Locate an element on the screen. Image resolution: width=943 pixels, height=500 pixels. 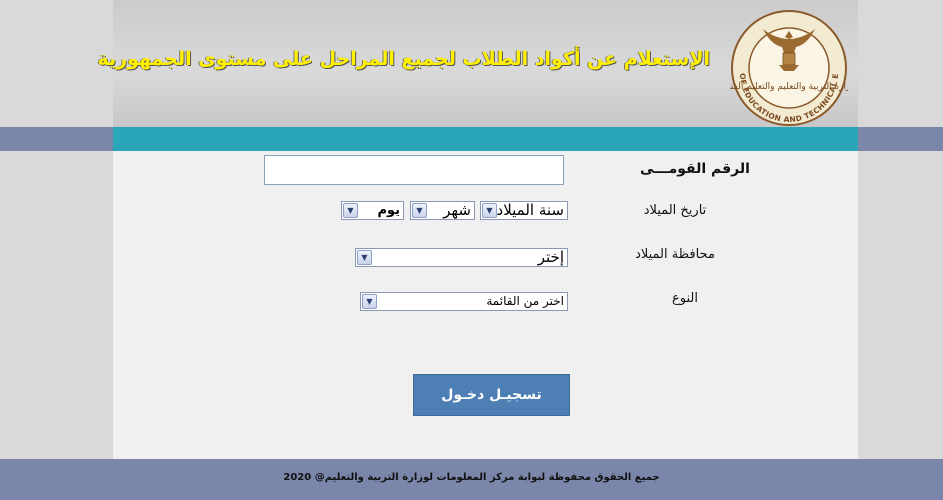
national-id-label: الرقم القومـــى is located at coordinates (695, 169).